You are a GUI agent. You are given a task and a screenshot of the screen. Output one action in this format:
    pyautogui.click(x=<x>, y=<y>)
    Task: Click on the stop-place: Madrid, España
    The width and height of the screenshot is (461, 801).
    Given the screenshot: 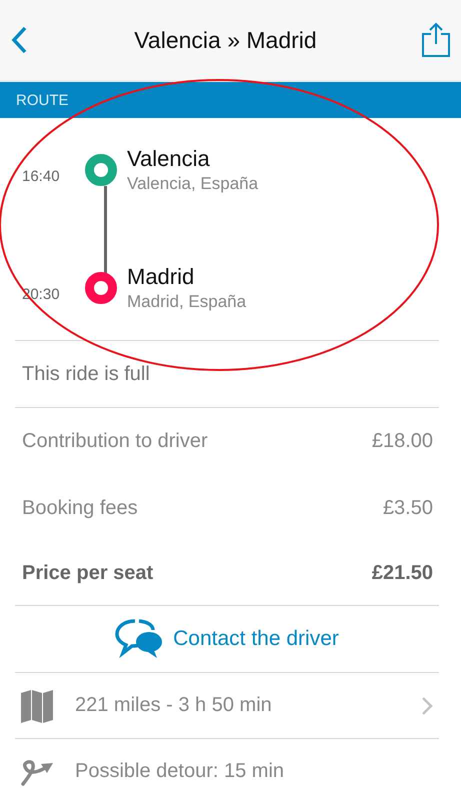 What is the action you would take?
    pyautogui.click(x=186, y=302)
    